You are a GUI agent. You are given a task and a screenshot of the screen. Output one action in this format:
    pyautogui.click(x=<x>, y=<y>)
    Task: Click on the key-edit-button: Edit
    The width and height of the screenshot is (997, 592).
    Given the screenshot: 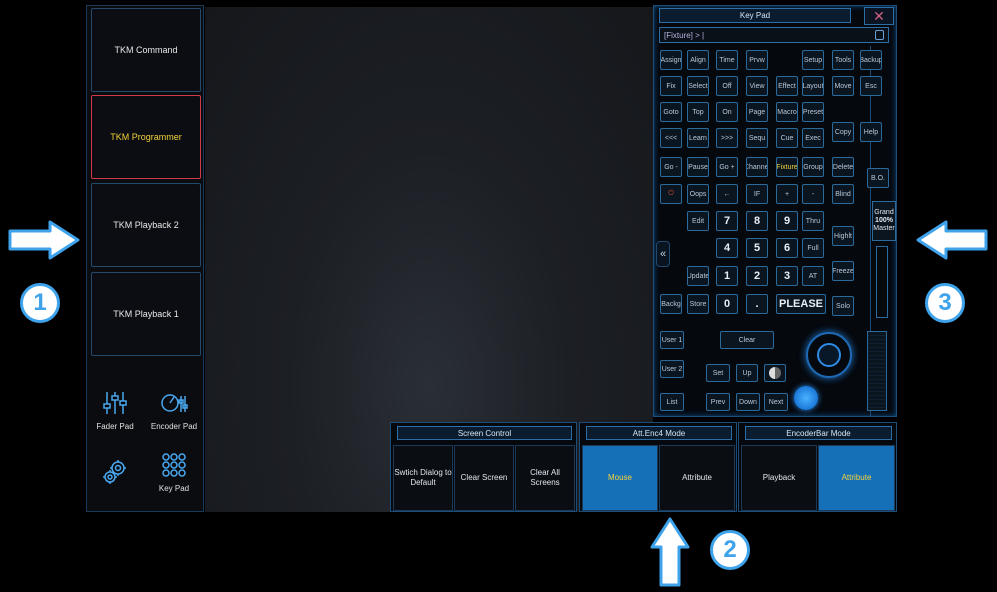 What is the action you would take?
    pyautogui.click(x=698, y=221)
    